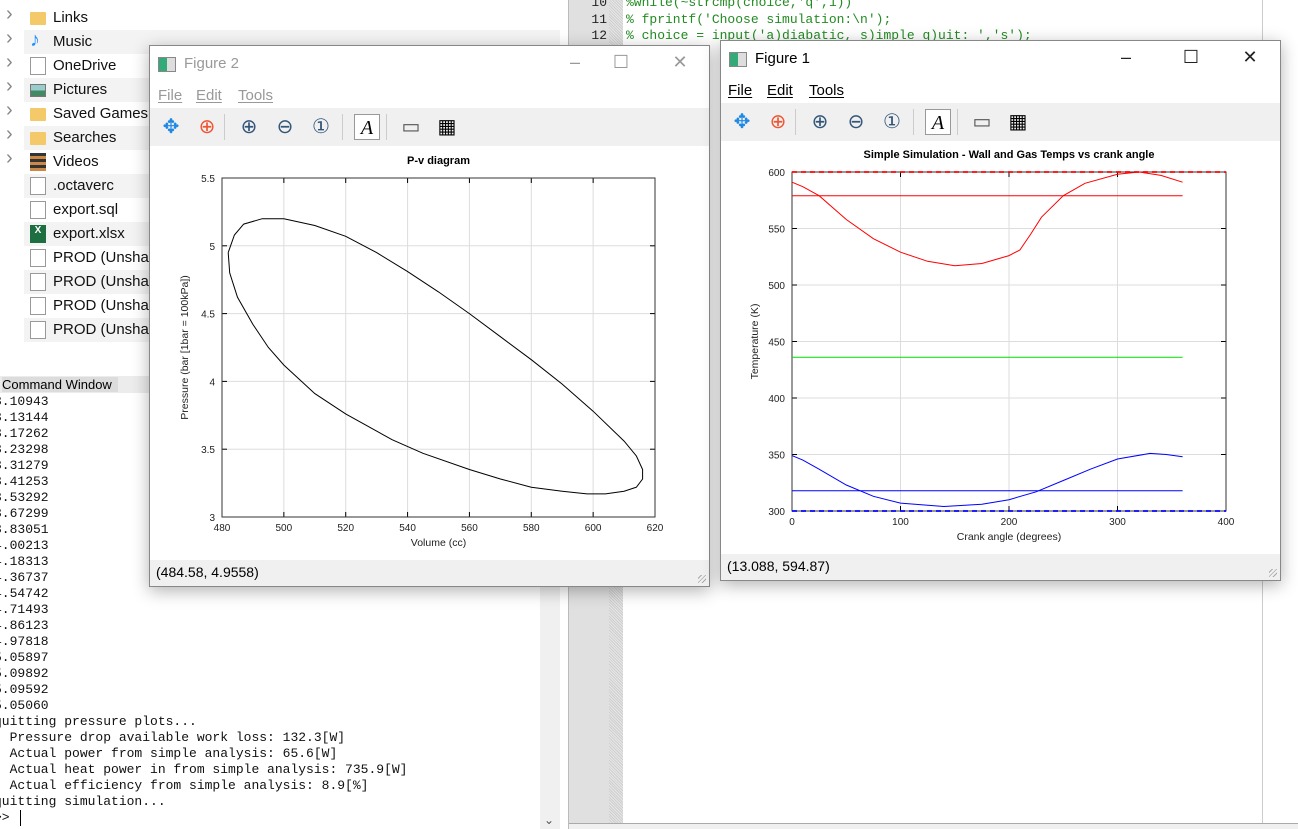  Describe the element at coordinates (755, 342) in the screenshot. I see `y-axis-label: Temperature (K)` at that location.